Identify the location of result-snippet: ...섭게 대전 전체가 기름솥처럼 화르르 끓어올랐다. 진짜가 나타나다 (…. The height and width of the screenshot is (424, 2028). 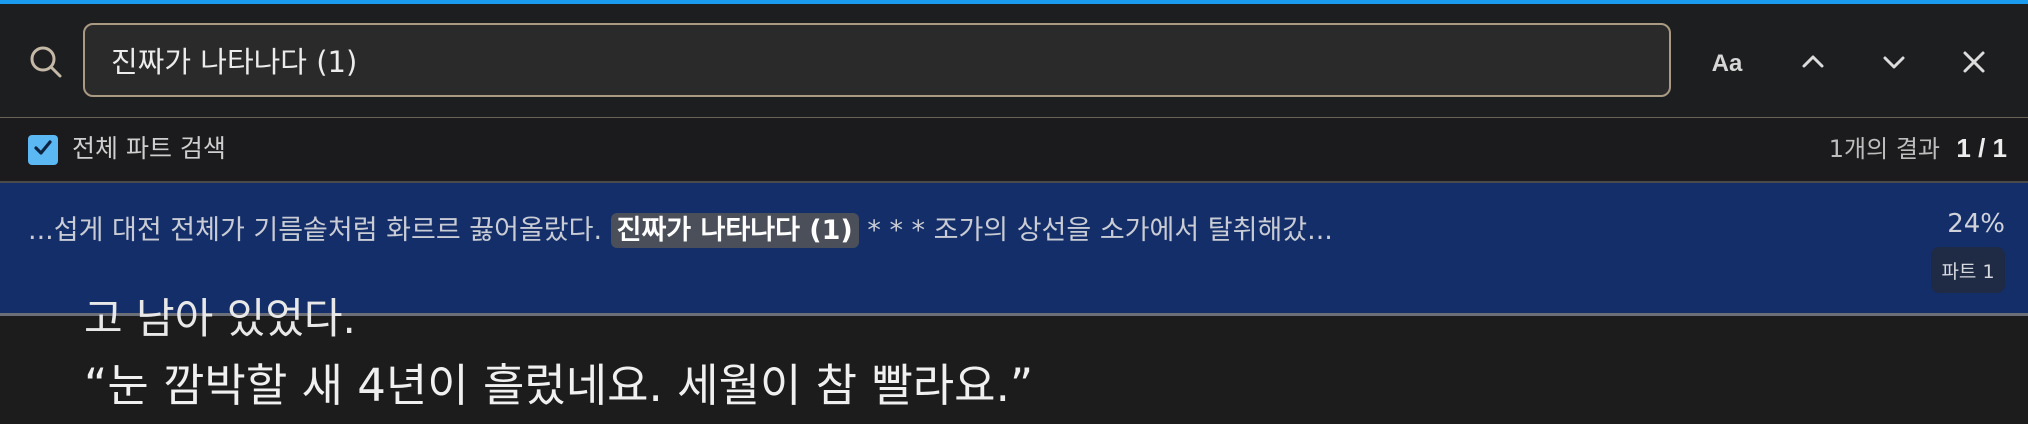
(680, 231).